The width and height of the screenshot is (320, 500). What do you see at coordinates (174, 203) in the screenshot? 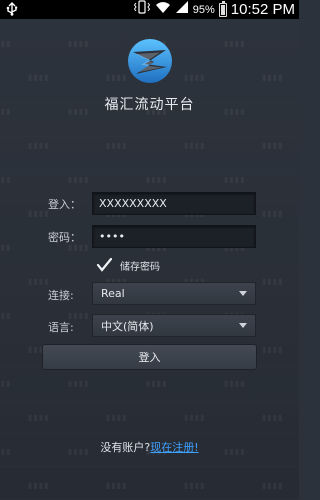
I see `login-field: XXXXXXXXX` at bounding box center [174, 203].